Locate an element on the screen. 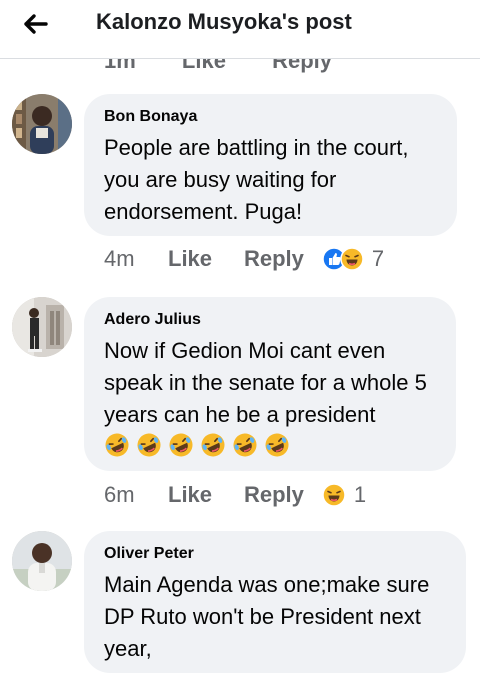 The height and width of the screenshot is (690, 480). comment-actions: 4m Like Reply 7 is located at coordinates (244, 259).